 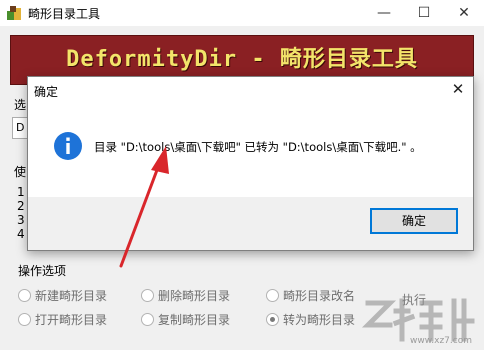 What do you see at coordinates (42, 270) in the screenshot?
I see `ops-group-title: 操作选项` at bounding box center [42, 270].